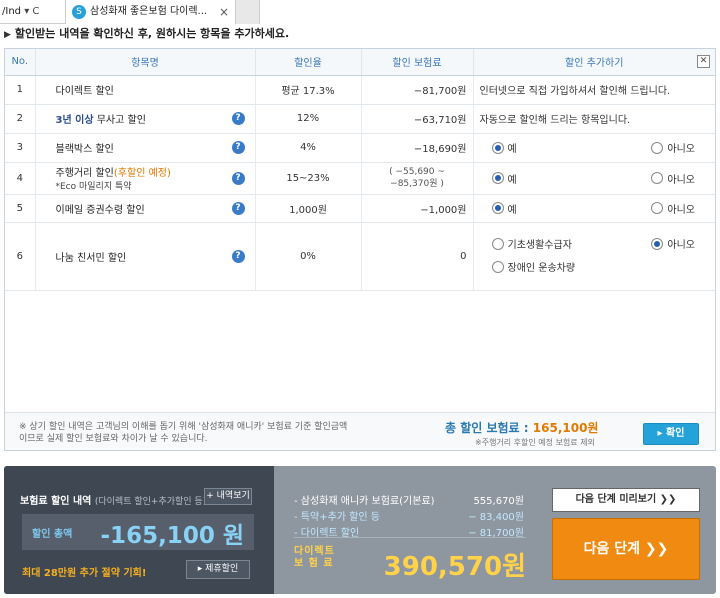 This screenshot has height=598, width=720. What do you see at coordinates (248, 12) in the screenshot?
I see `new-tab-button` at bounding box center [248, 12].